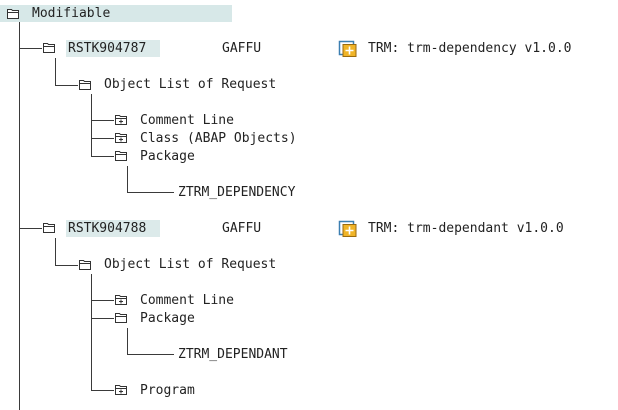 This screenshot has width=618, height=410. Describe the element at coordinates (167, 391) in the screenshot. I see `tree-node-program: Program` at that location.